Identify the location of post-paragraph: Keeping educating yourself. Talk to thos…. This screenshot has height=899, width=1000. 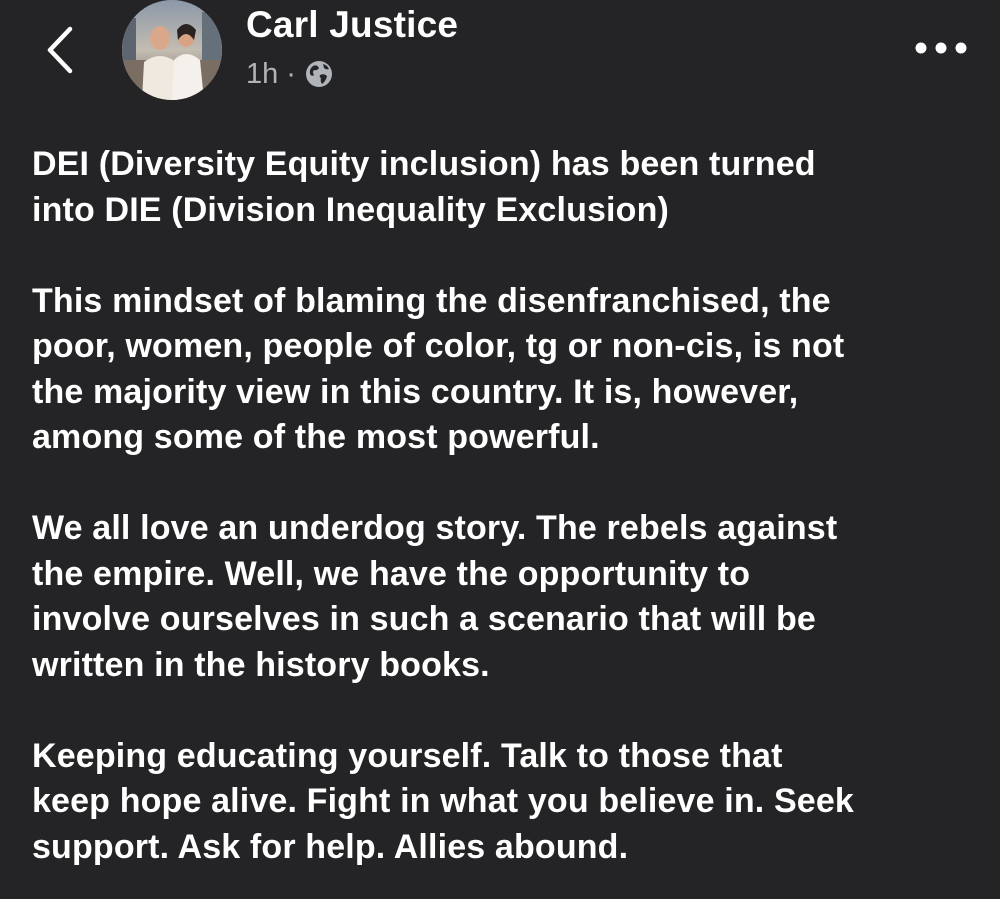
(443, 801).